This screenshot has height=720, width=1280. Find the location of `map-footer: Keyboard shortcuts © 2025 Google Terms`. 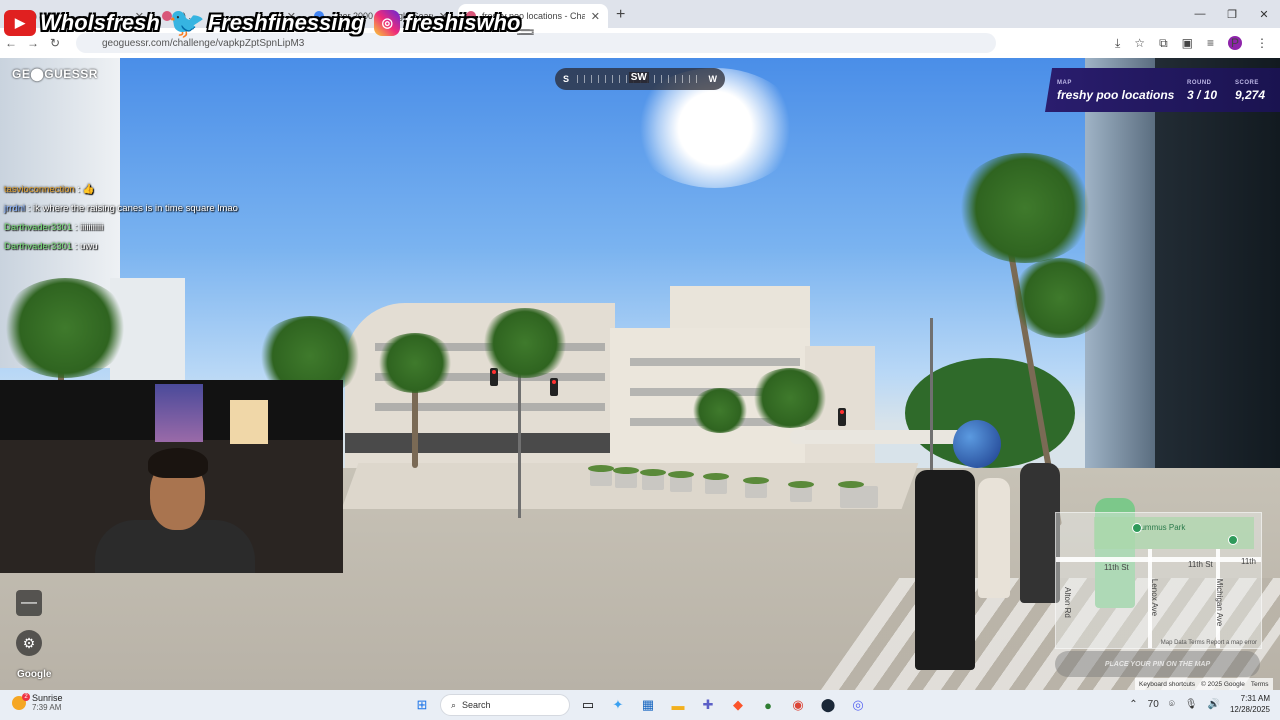

map-footer: Keyboard shortcuts © 2025 Google Terms is located at coordinates (1204, 684).